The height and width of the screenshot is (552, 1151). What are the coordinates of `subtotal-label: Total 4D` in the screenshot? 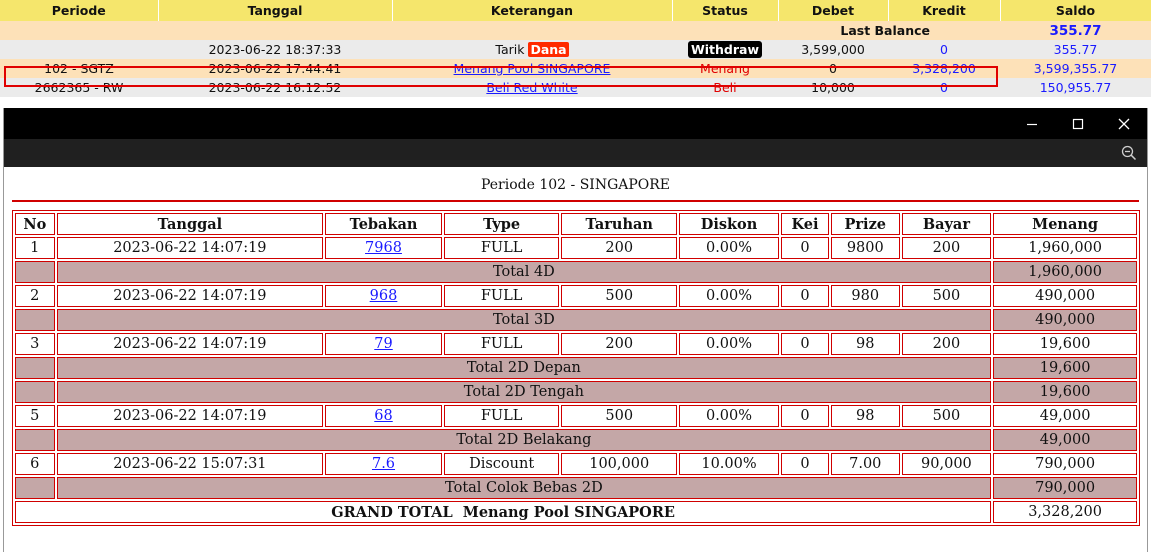 It's located at (524, 272).